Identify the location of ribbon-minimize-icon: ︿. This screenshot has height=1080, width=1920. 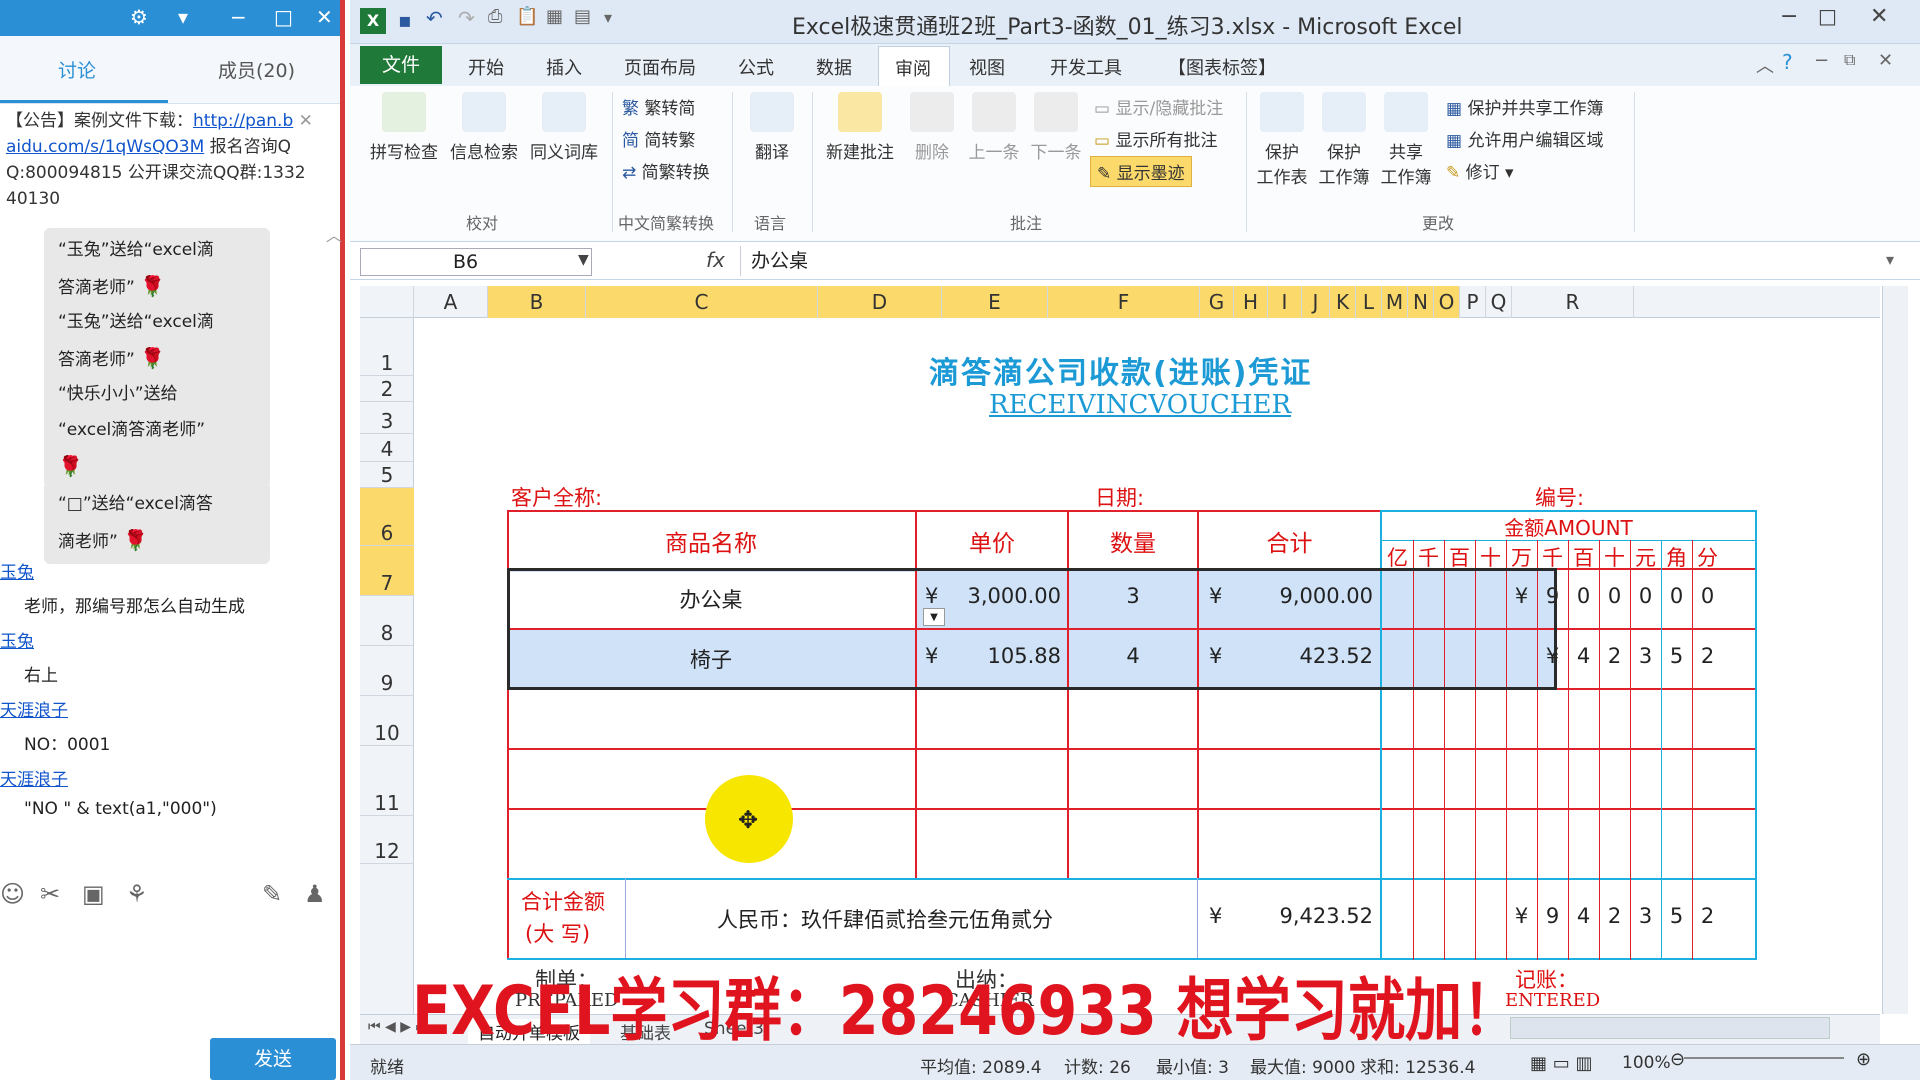
(1765, 65).